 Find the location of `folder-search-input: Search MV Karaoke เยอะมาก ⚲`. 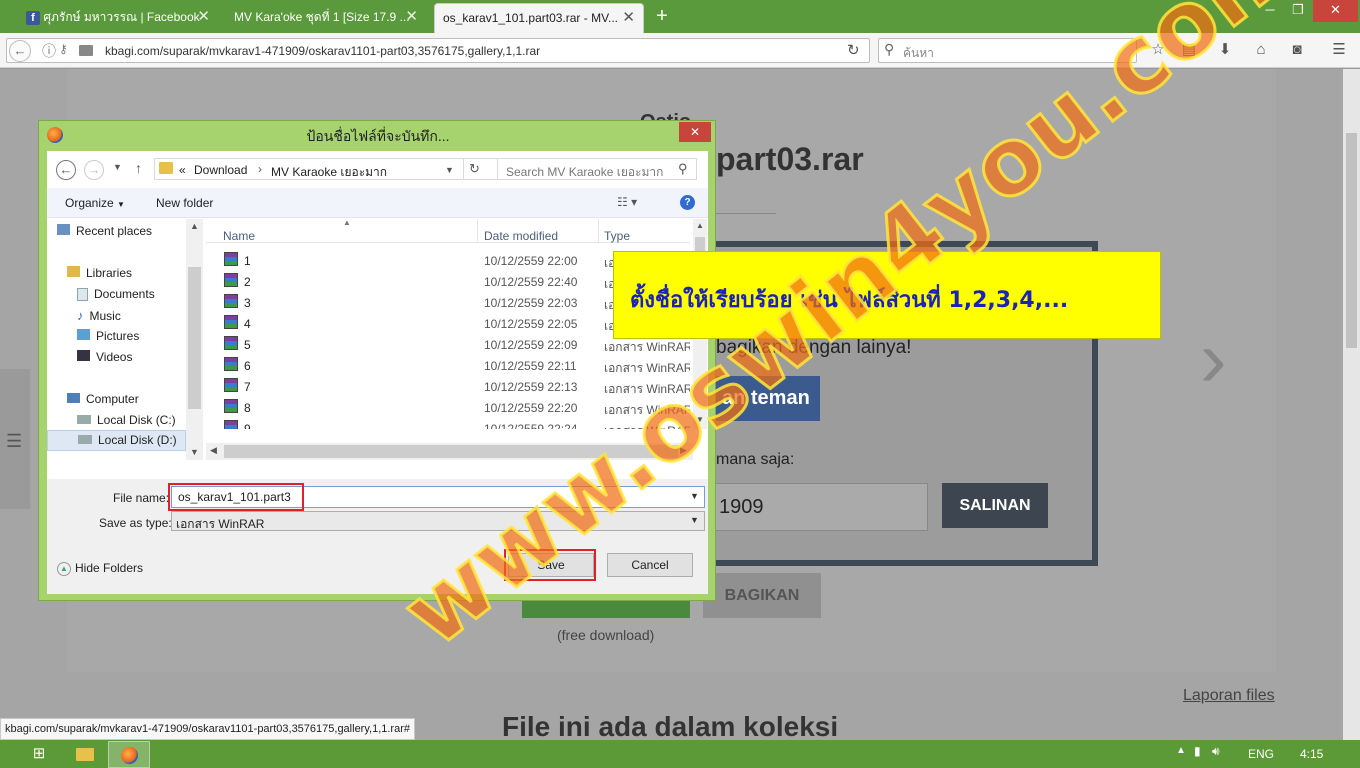

folder-search-input: Search MV Karaoke เยอะมาก ⚲ is located at coordinates (597, 169).